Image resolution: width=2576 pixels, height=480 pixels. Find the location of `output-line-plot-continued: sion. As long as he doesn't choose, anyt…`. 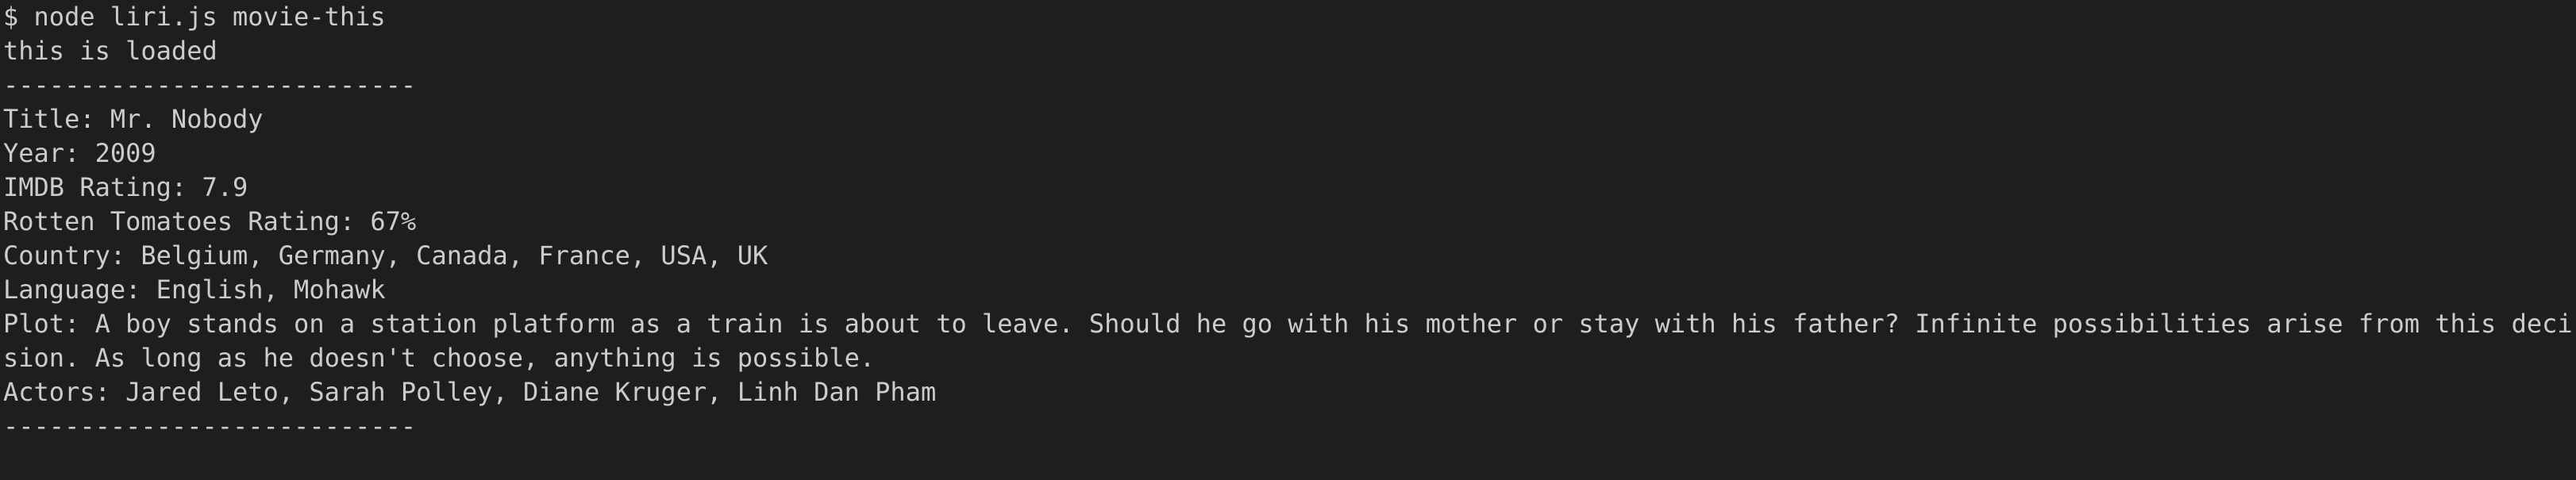

output-line-plot-continued: sion. As long as he doesn't choose, anyt… is located at coordinates (440, 358).